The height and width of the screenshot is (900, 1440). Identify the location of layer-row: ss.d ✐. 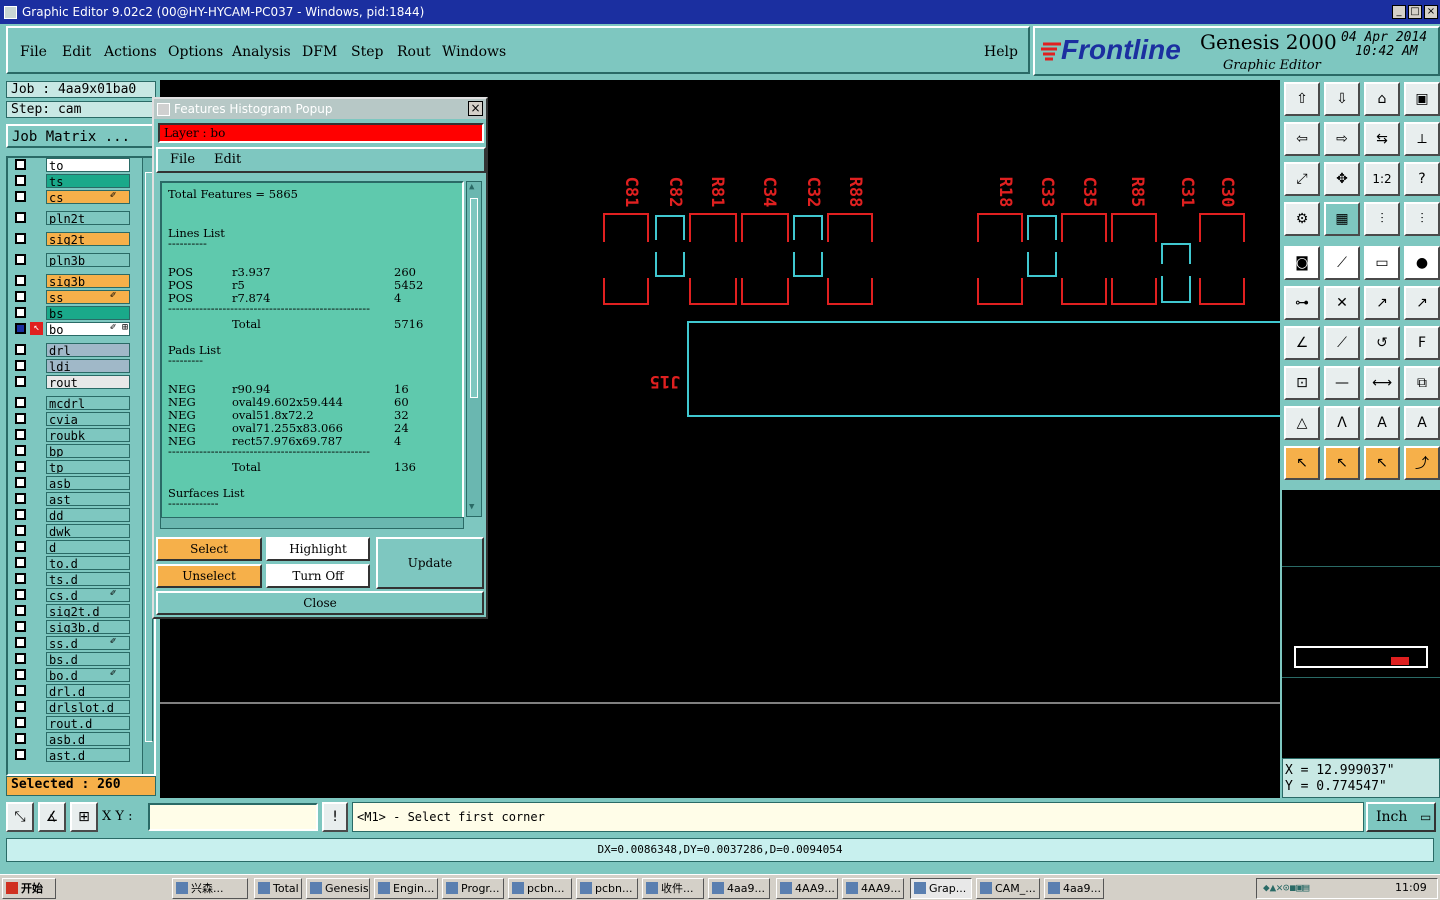
(71, 643).